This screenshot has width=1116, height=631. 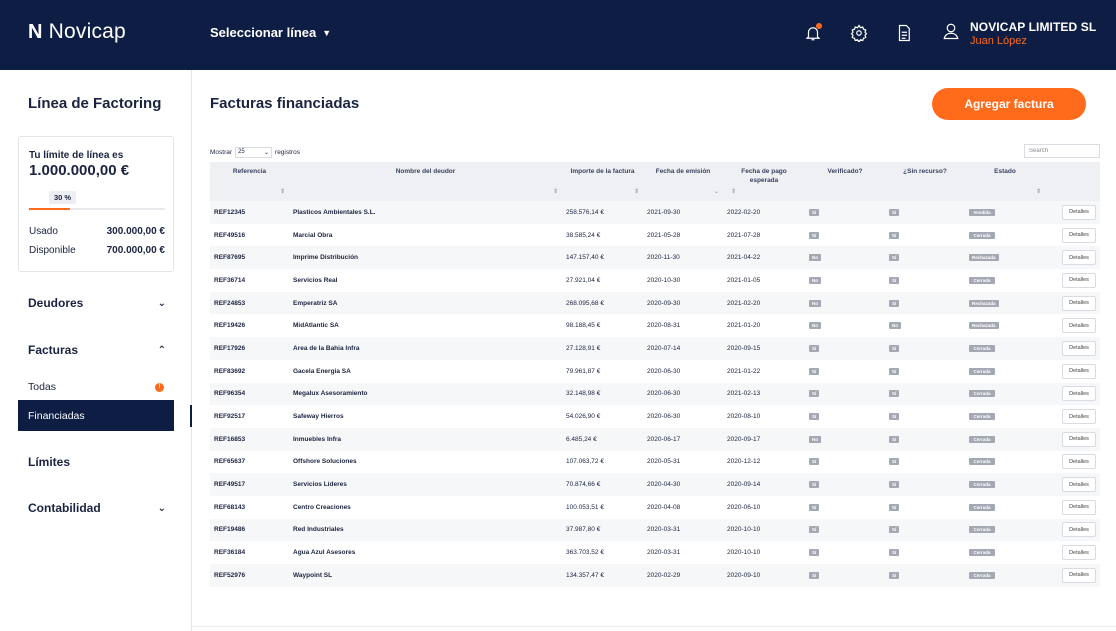 I want to click on add-invoice-button: Agregar factura, so click(x=1009, y=104).